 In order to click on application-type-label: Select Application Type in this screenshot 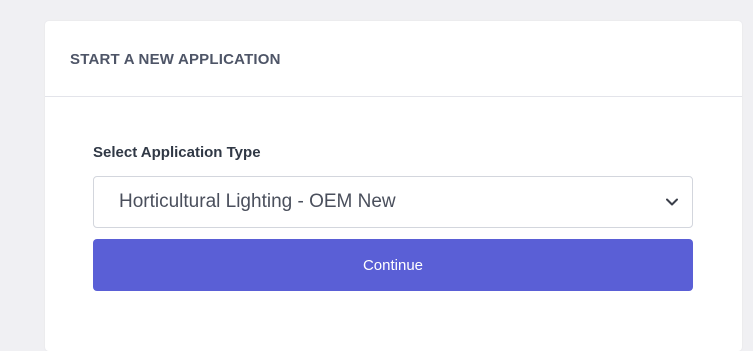, I will do `click(177, 152)`.